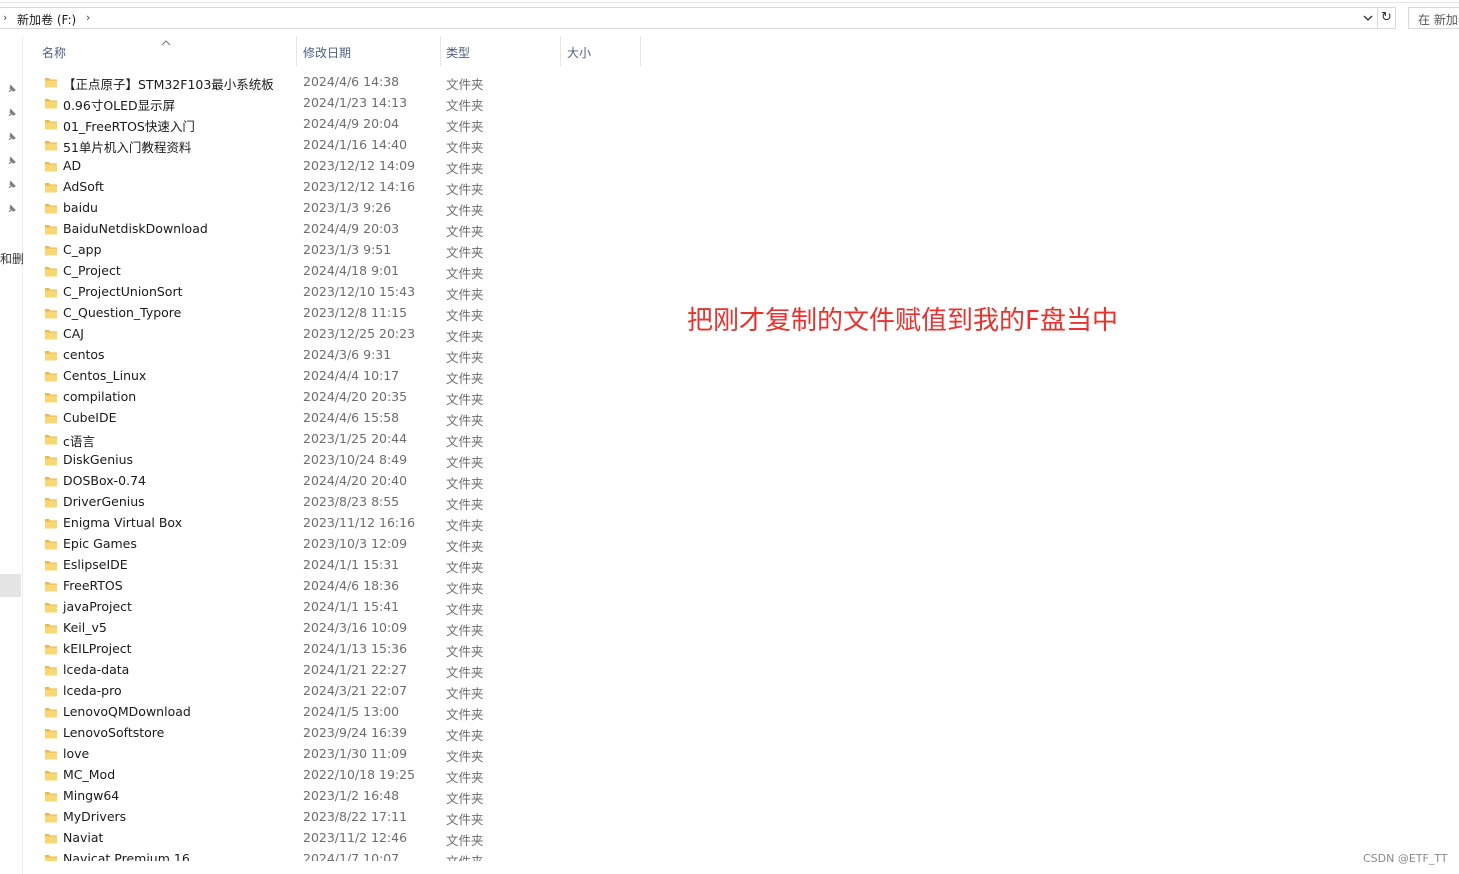  Describe the element at coordinates (127, 711) in the screenshot. I see `file-name: LenovoQMDownload` at that location.